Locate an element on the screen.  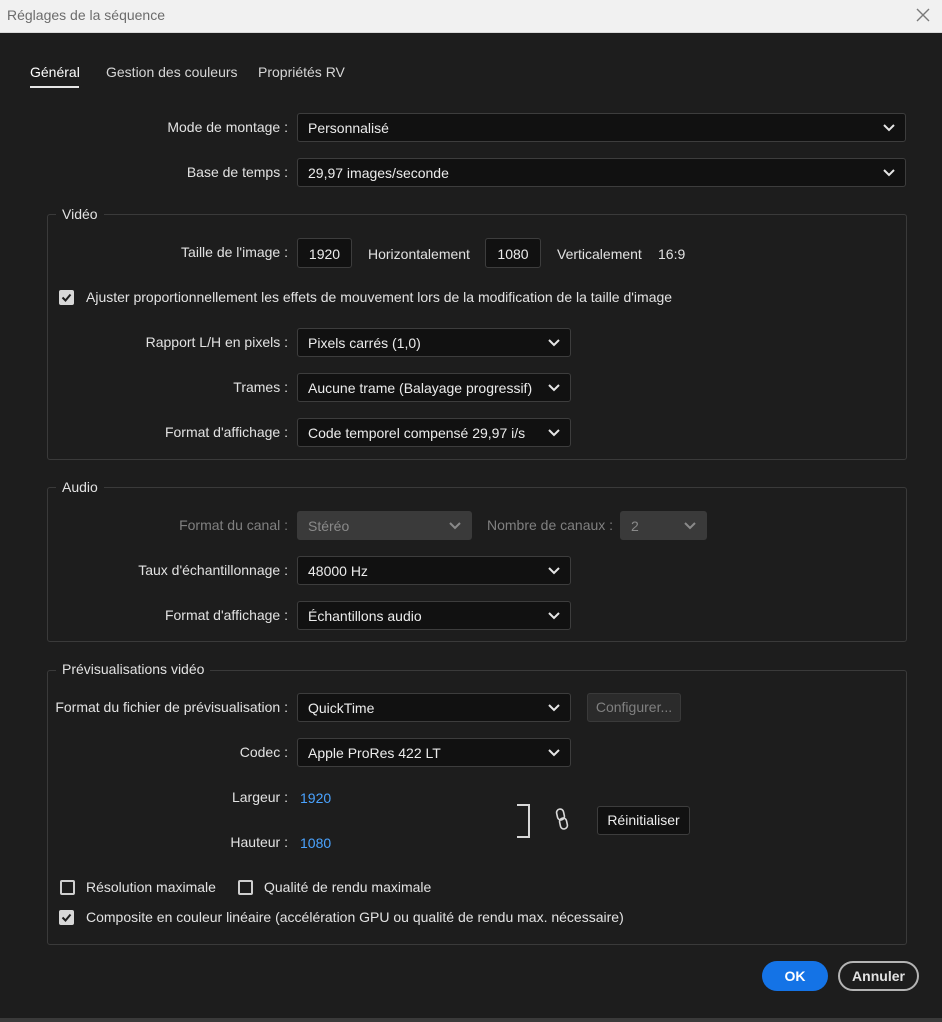
audio-display-format-label: Format d'affichage : is located at coordinates (226, 615).